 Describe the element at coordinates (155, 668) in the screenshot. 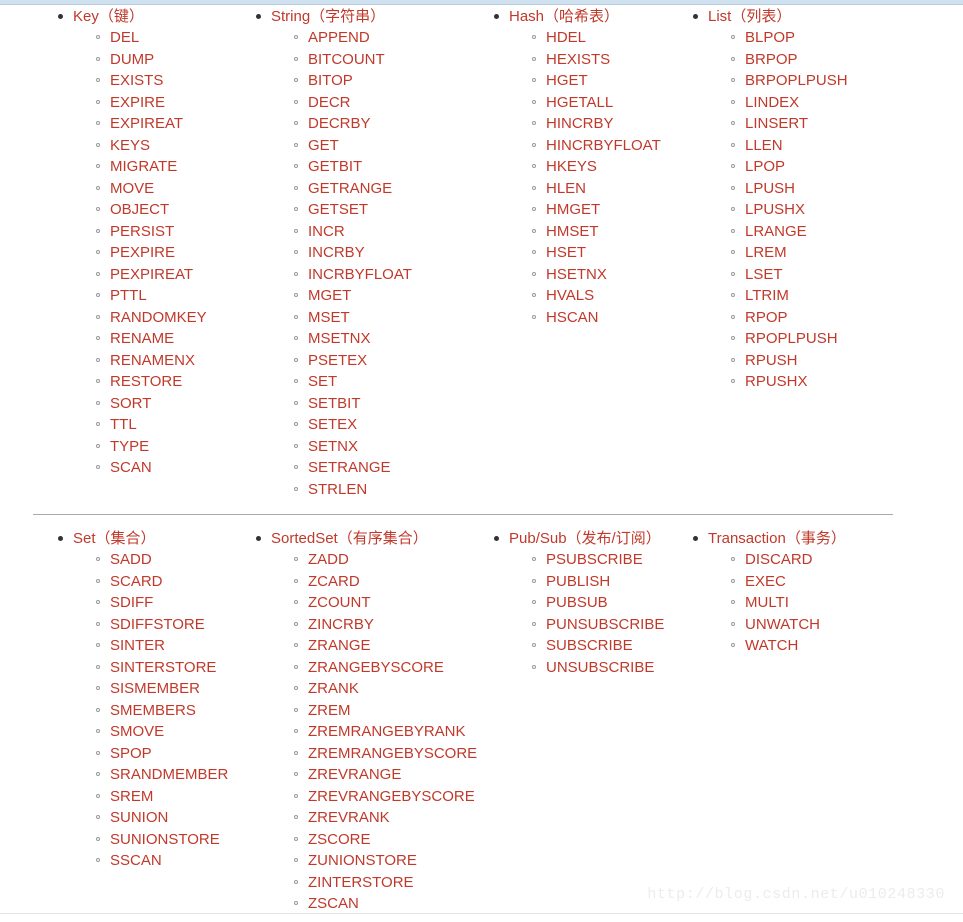

I see `command-link: SINTERSTORE` at that location.